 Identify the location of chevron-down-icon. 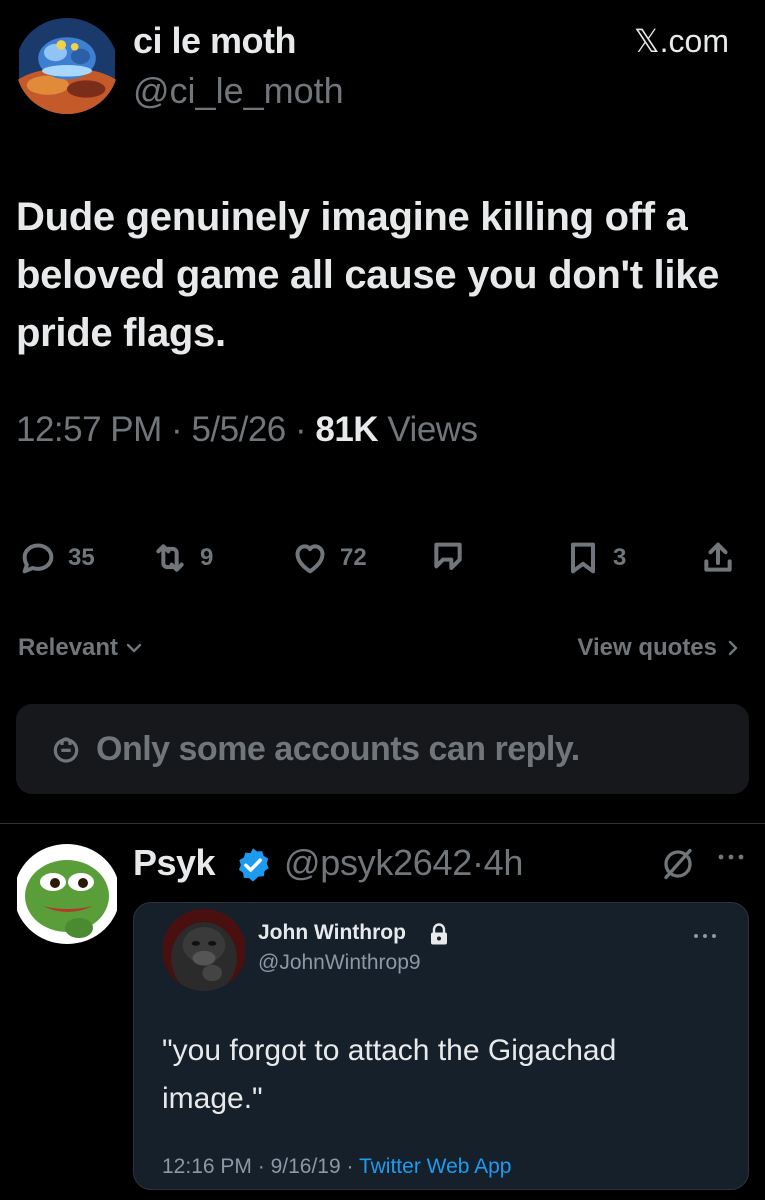
(134, 648).